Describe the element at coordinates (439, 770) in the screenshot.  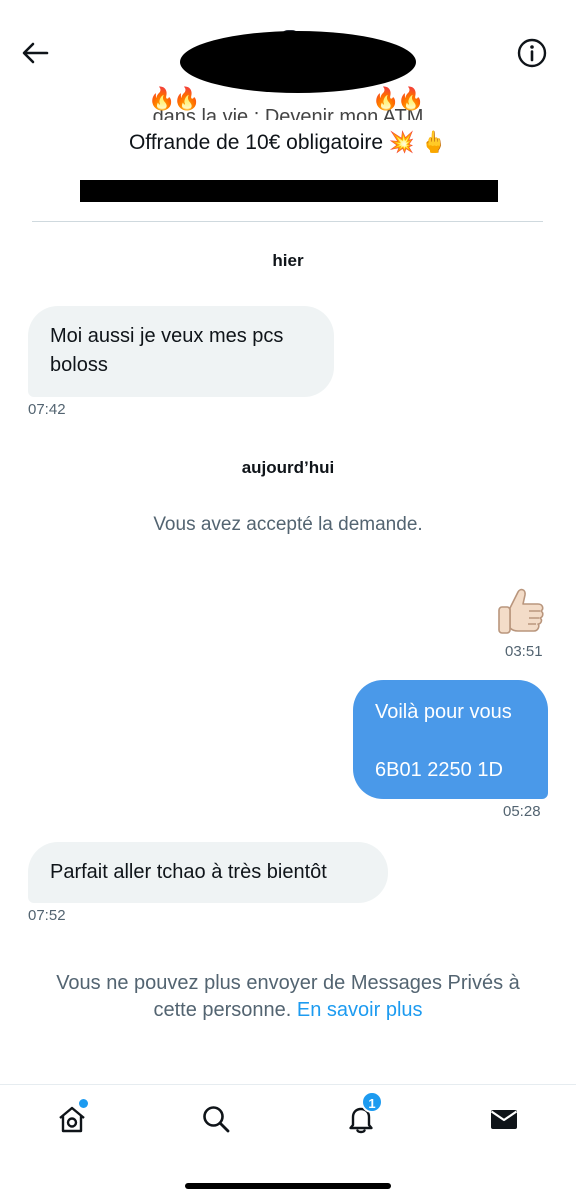
I see `message-code-line: 6B01 2250 1D` at that location.